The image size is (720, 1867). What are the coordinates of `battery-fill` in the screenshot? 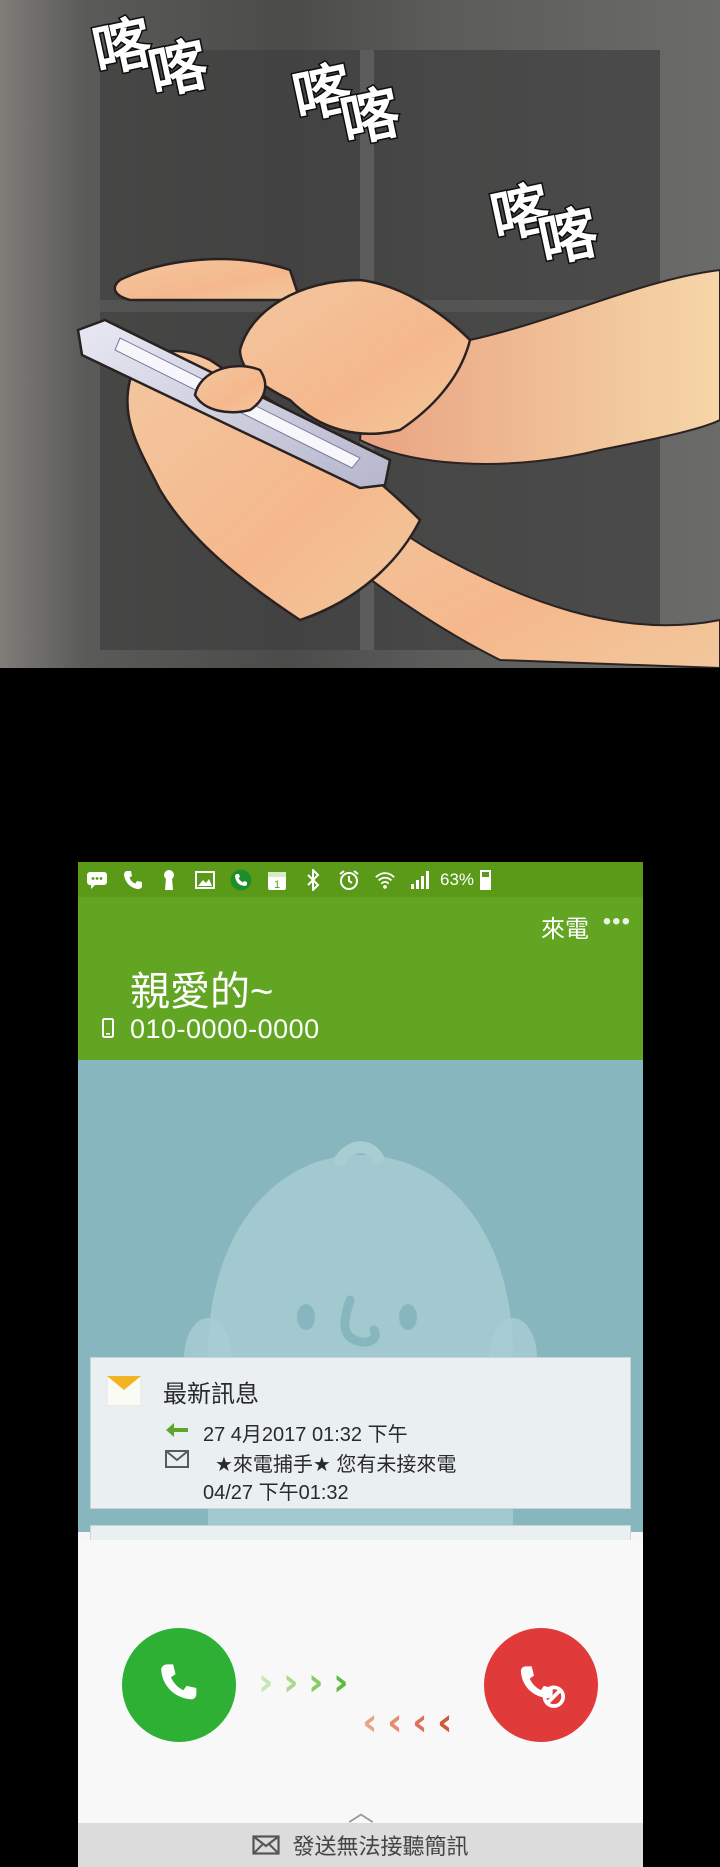 It's located at (486, 882).